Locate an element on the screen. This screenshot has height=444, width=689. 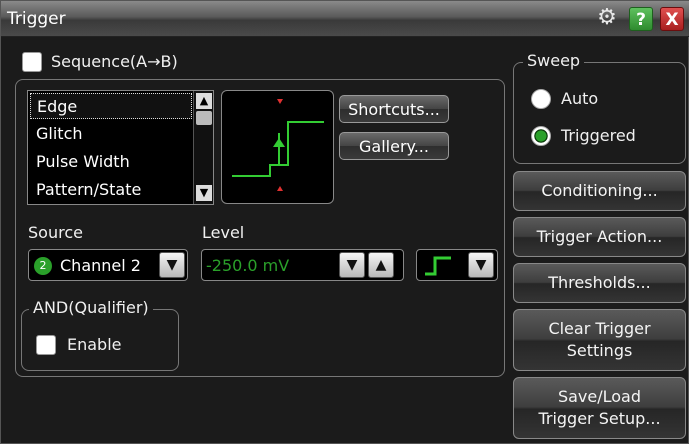
top-marker-icon is located at coordinates (280, 101).